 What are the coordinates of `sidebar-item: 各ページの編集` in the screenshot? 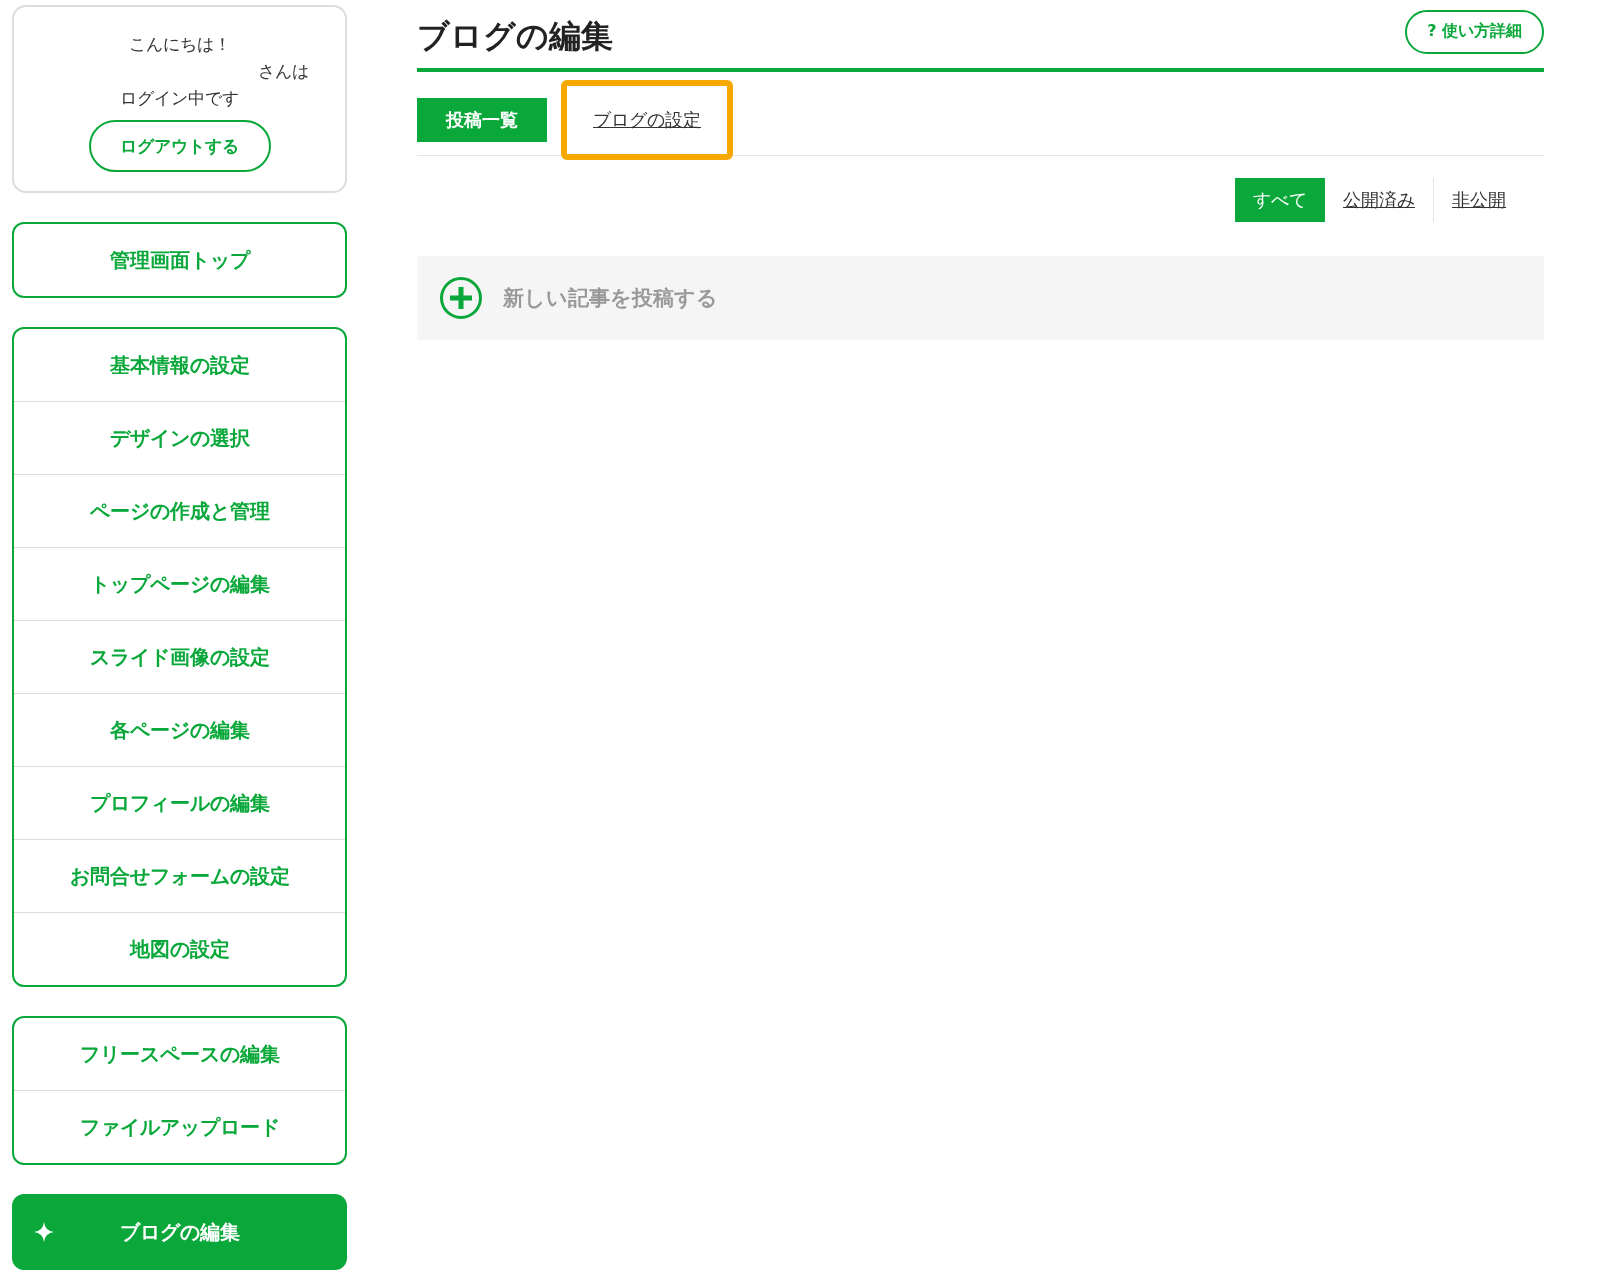 It's located at (179, 729).